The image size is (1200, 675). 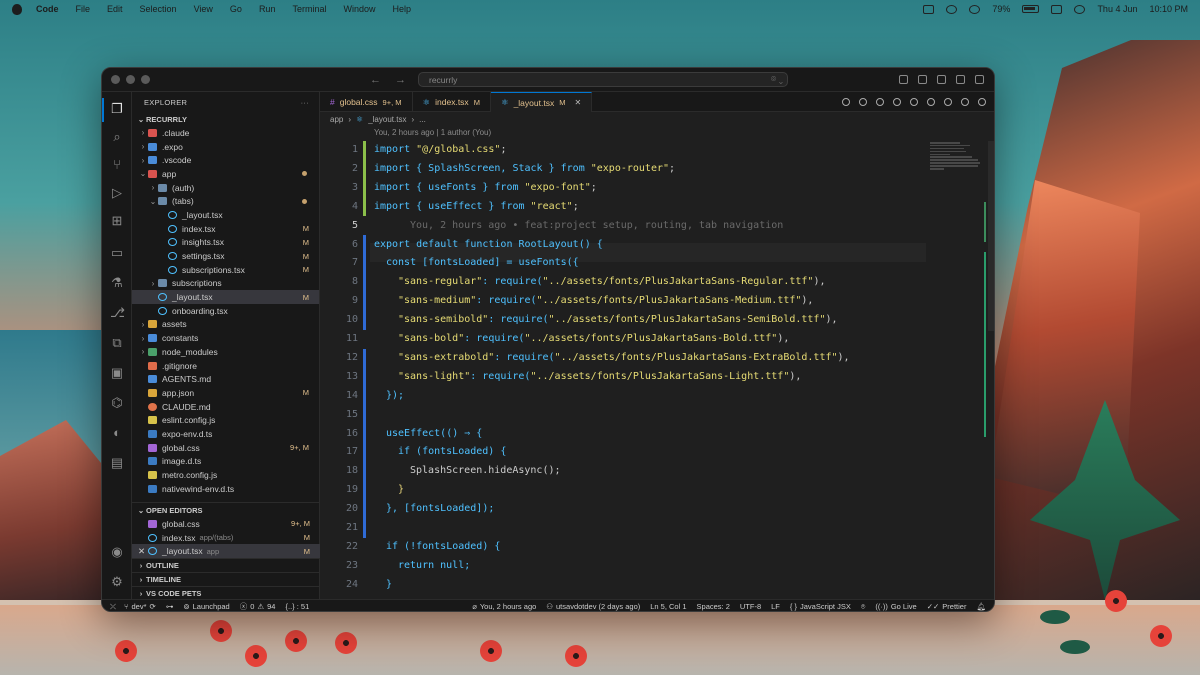 What do you see at coordinates (225, 379) in the screenshot?
I see `tree-file: AGENTS.md` at bounding box center [225, 379].